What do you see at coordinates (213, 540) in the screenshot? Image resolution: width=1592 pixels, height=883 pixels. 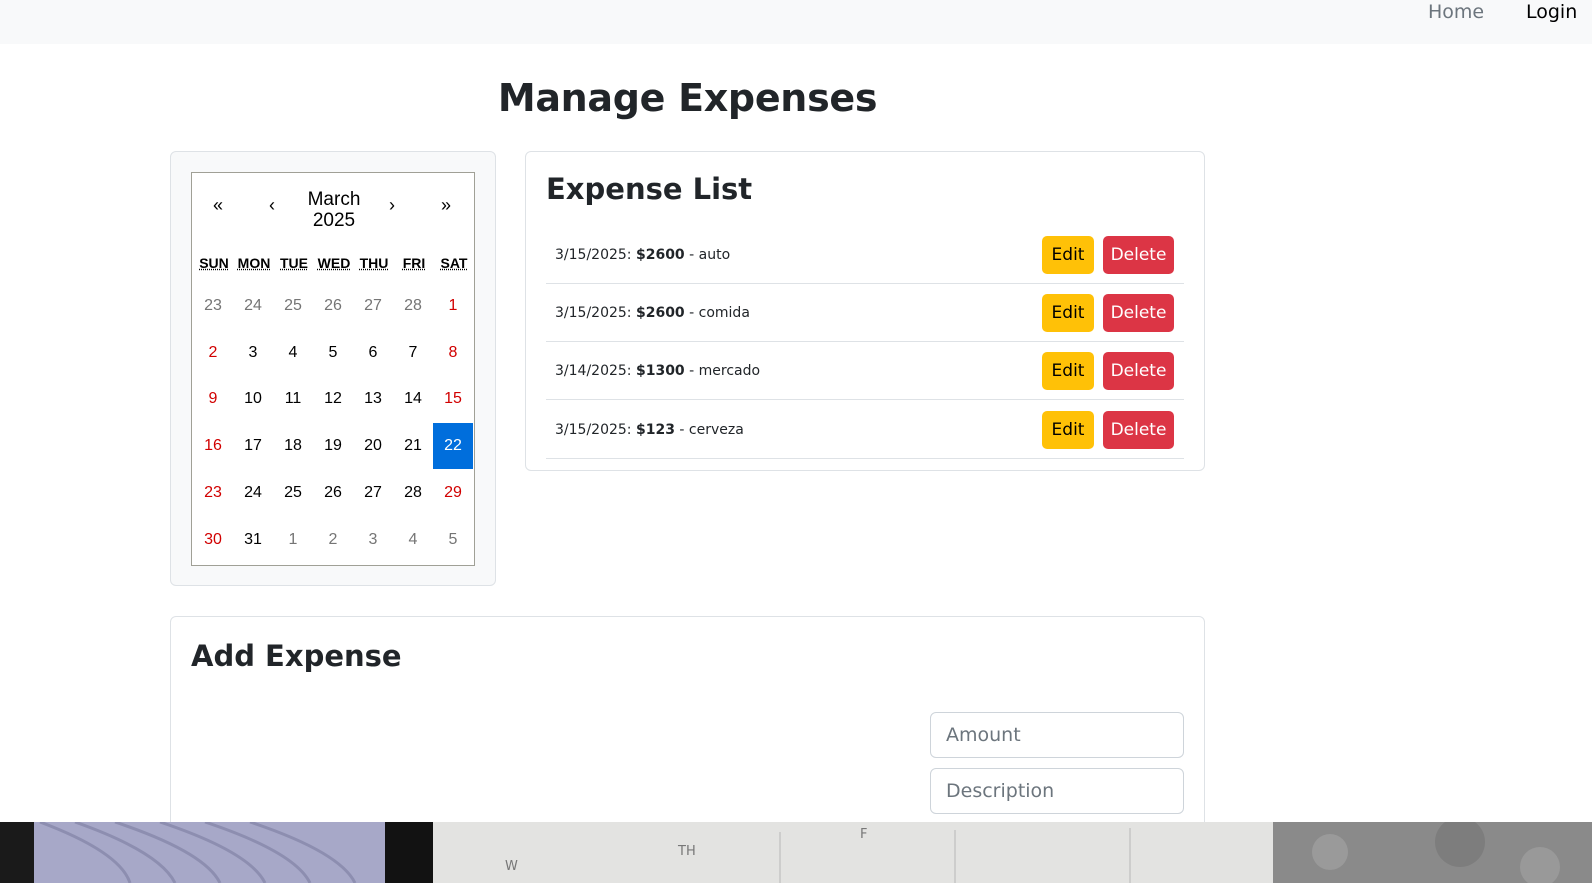 I see `calendar-day: 30` at bounding box center [213, 540].